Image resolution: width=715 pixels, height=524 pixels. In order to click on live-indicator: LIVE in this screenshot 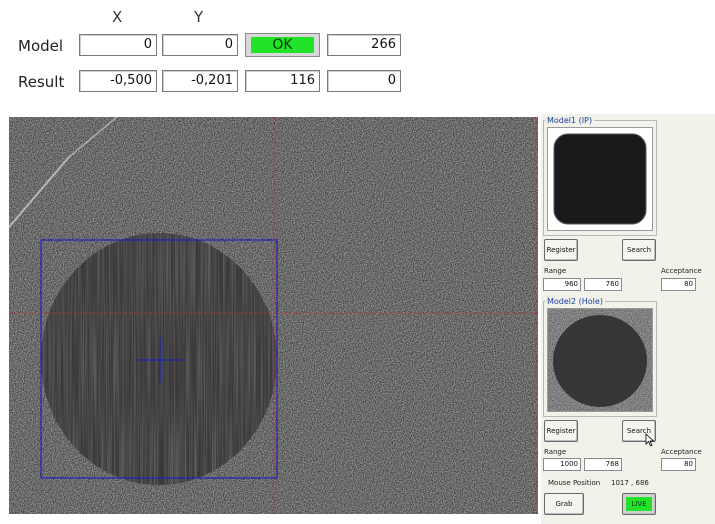, I will do `click(639, 504)`.